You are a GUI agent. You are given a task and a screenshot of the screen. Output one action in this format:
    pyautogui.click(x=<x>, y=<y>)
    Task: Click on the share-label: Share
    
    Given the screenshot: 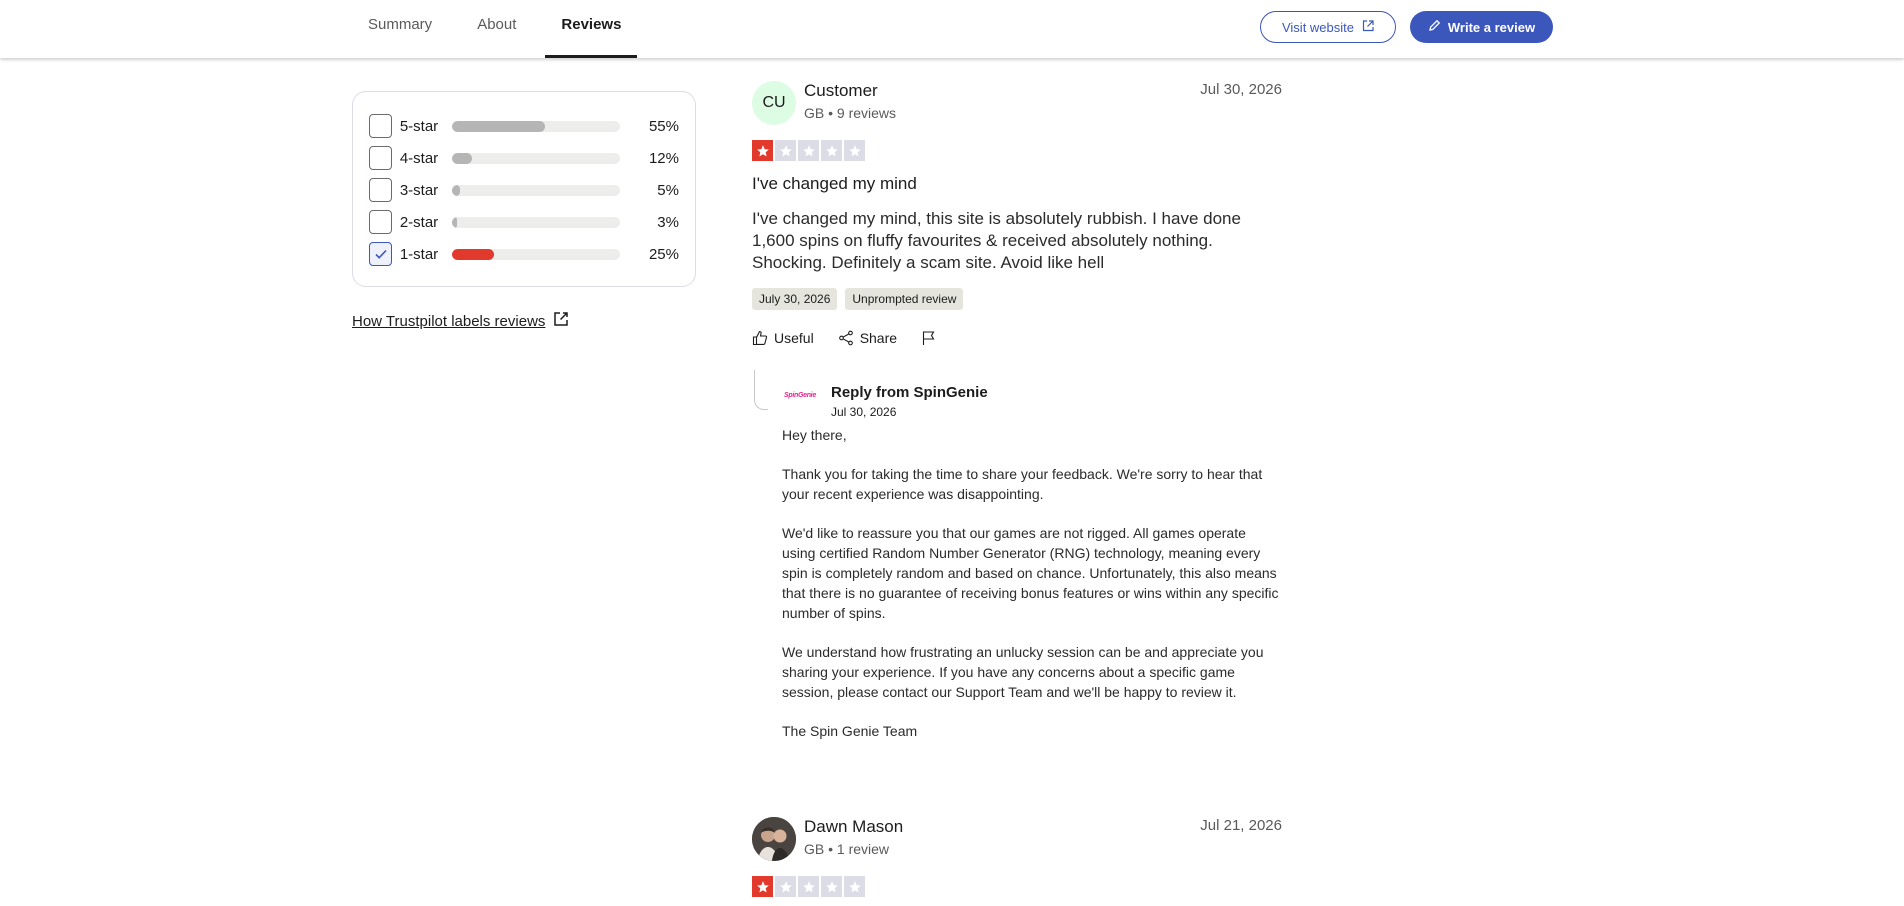 What is the action you would take?
    pyautogui.click(x=878, y=338)
    